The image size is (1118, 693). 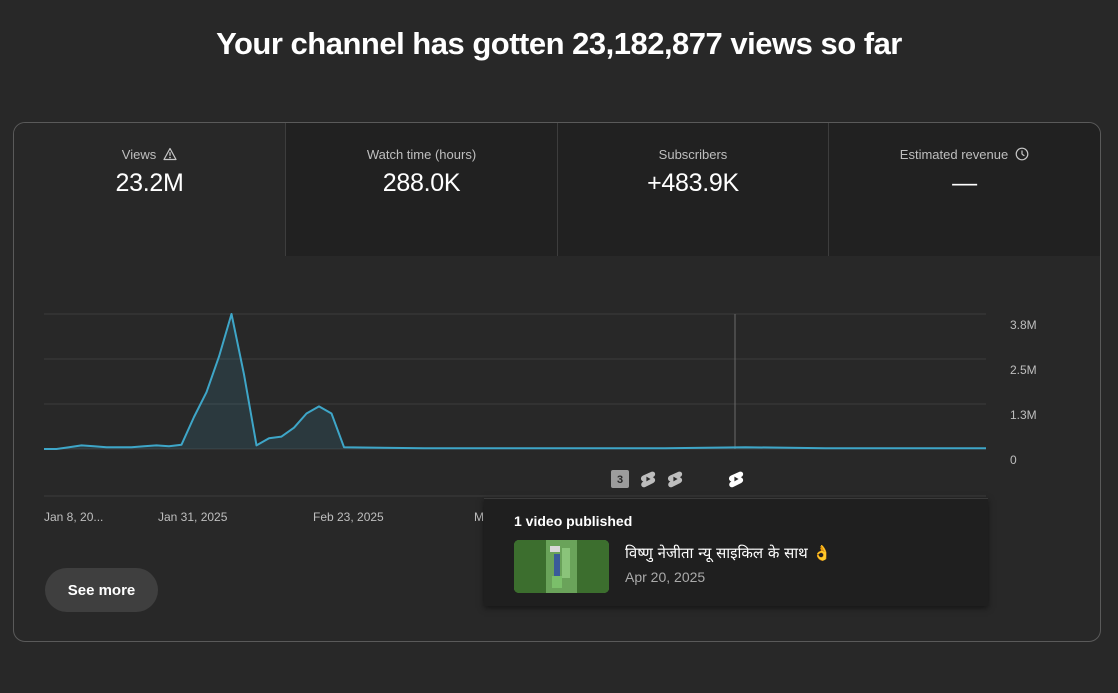 I want to click on thumbnail-image, so click(x=561, y=566).